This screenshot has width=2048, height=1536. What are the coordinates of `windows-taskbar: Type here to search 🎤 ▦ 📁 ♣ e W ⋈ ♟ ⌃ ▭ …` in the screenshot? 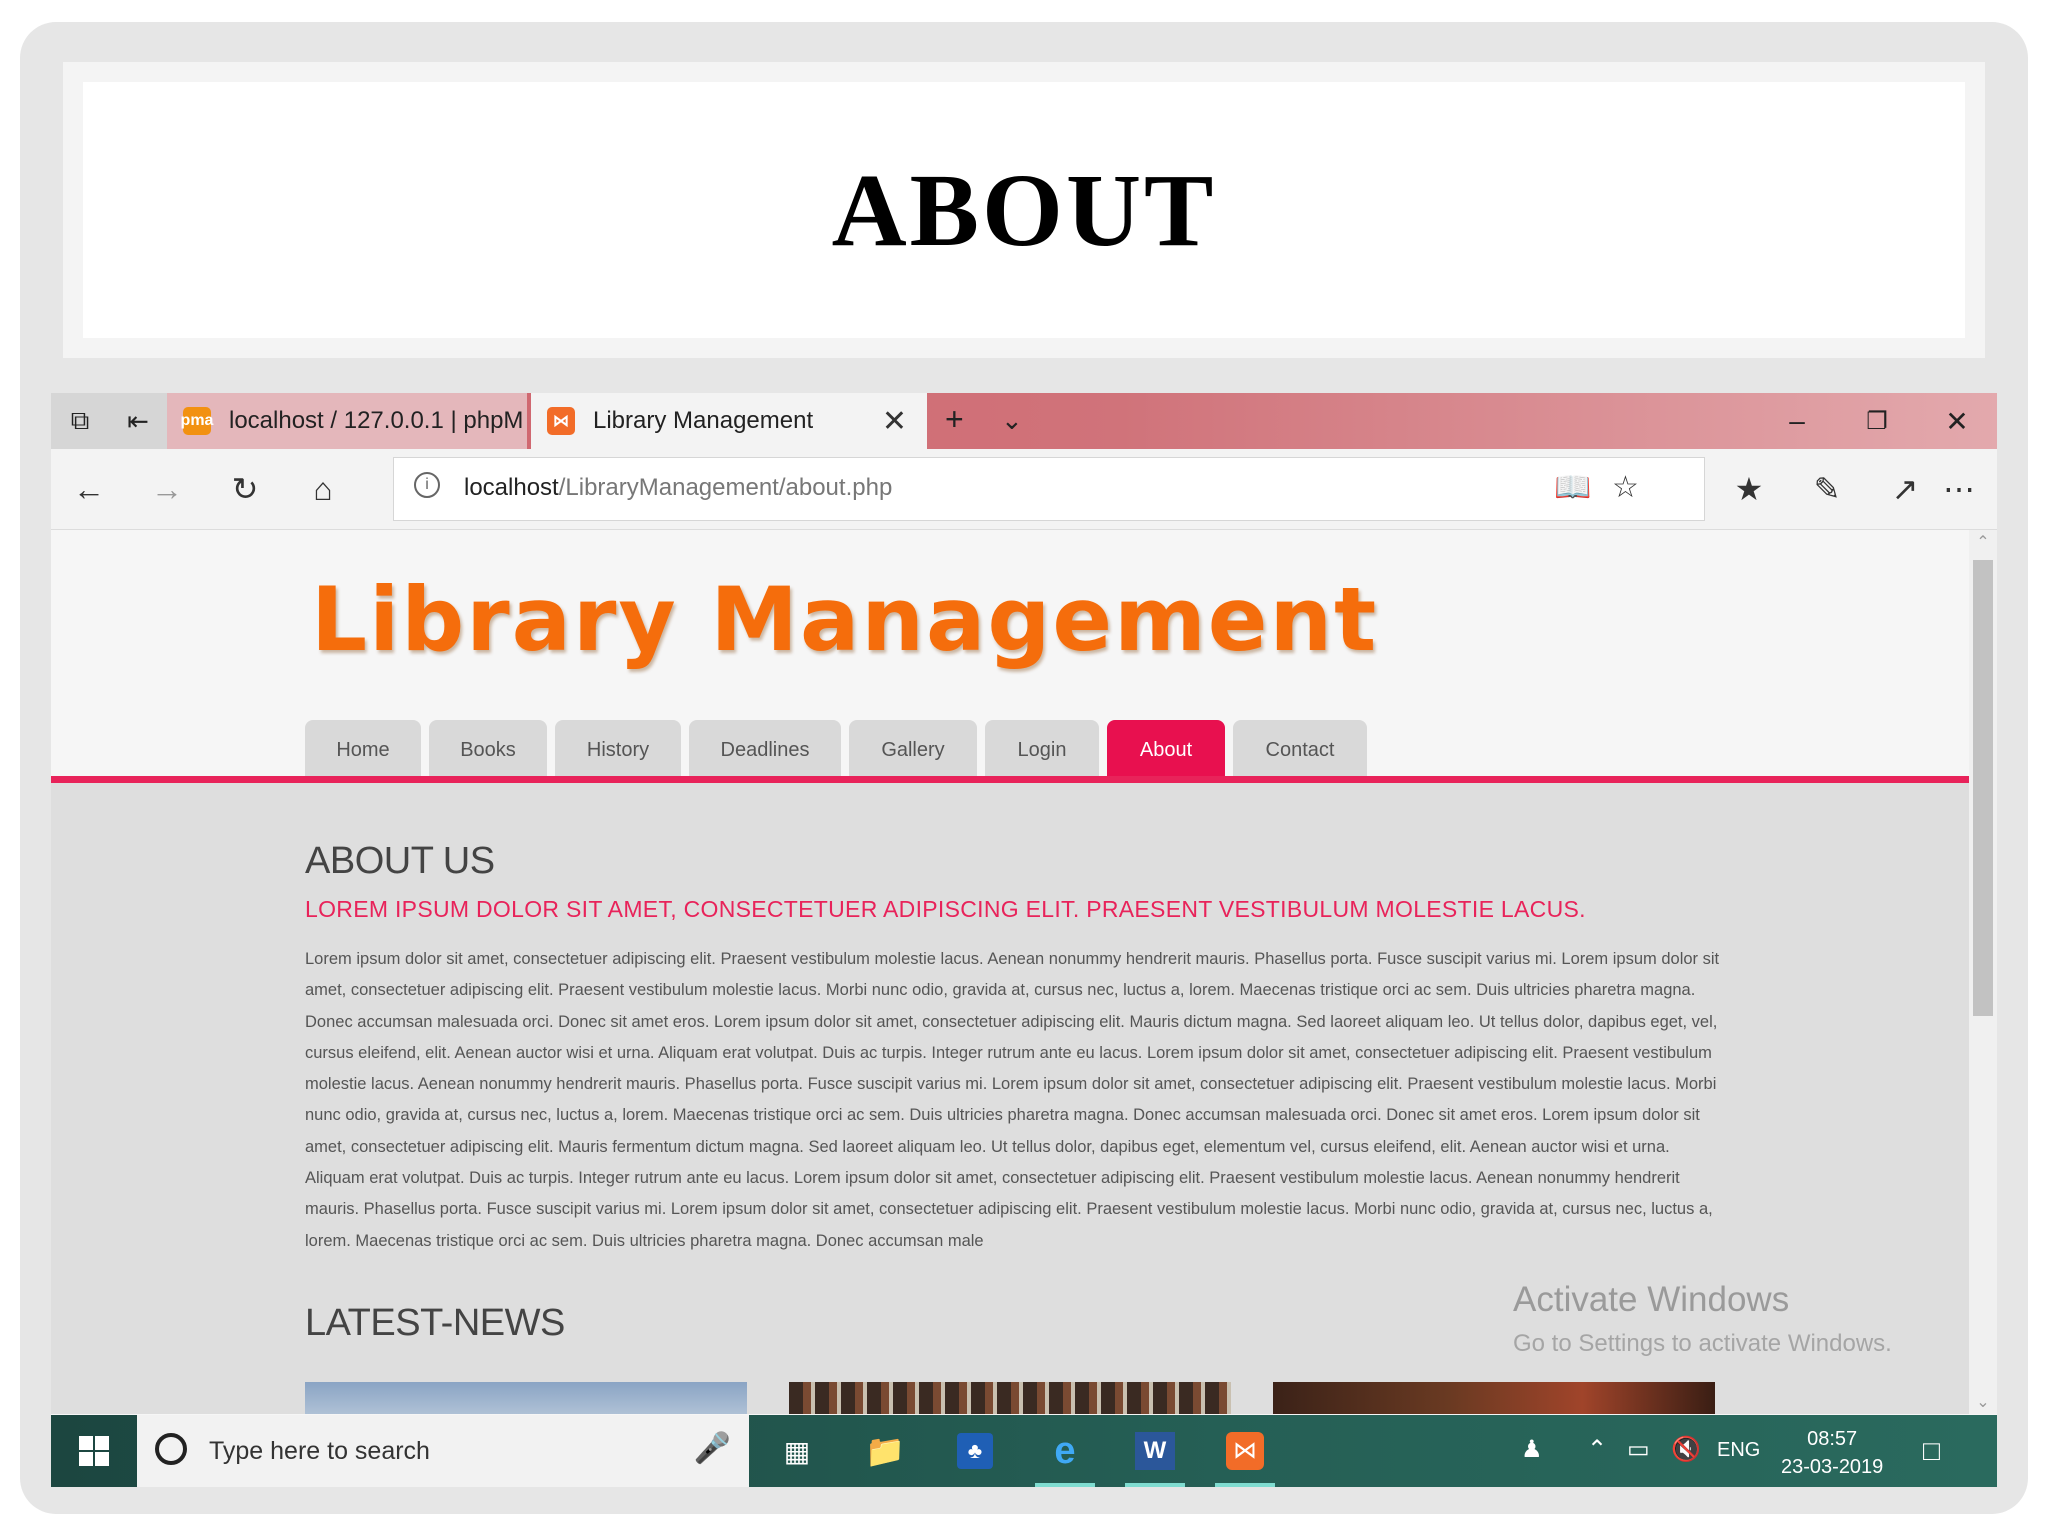 It's located at (1024, 1451).